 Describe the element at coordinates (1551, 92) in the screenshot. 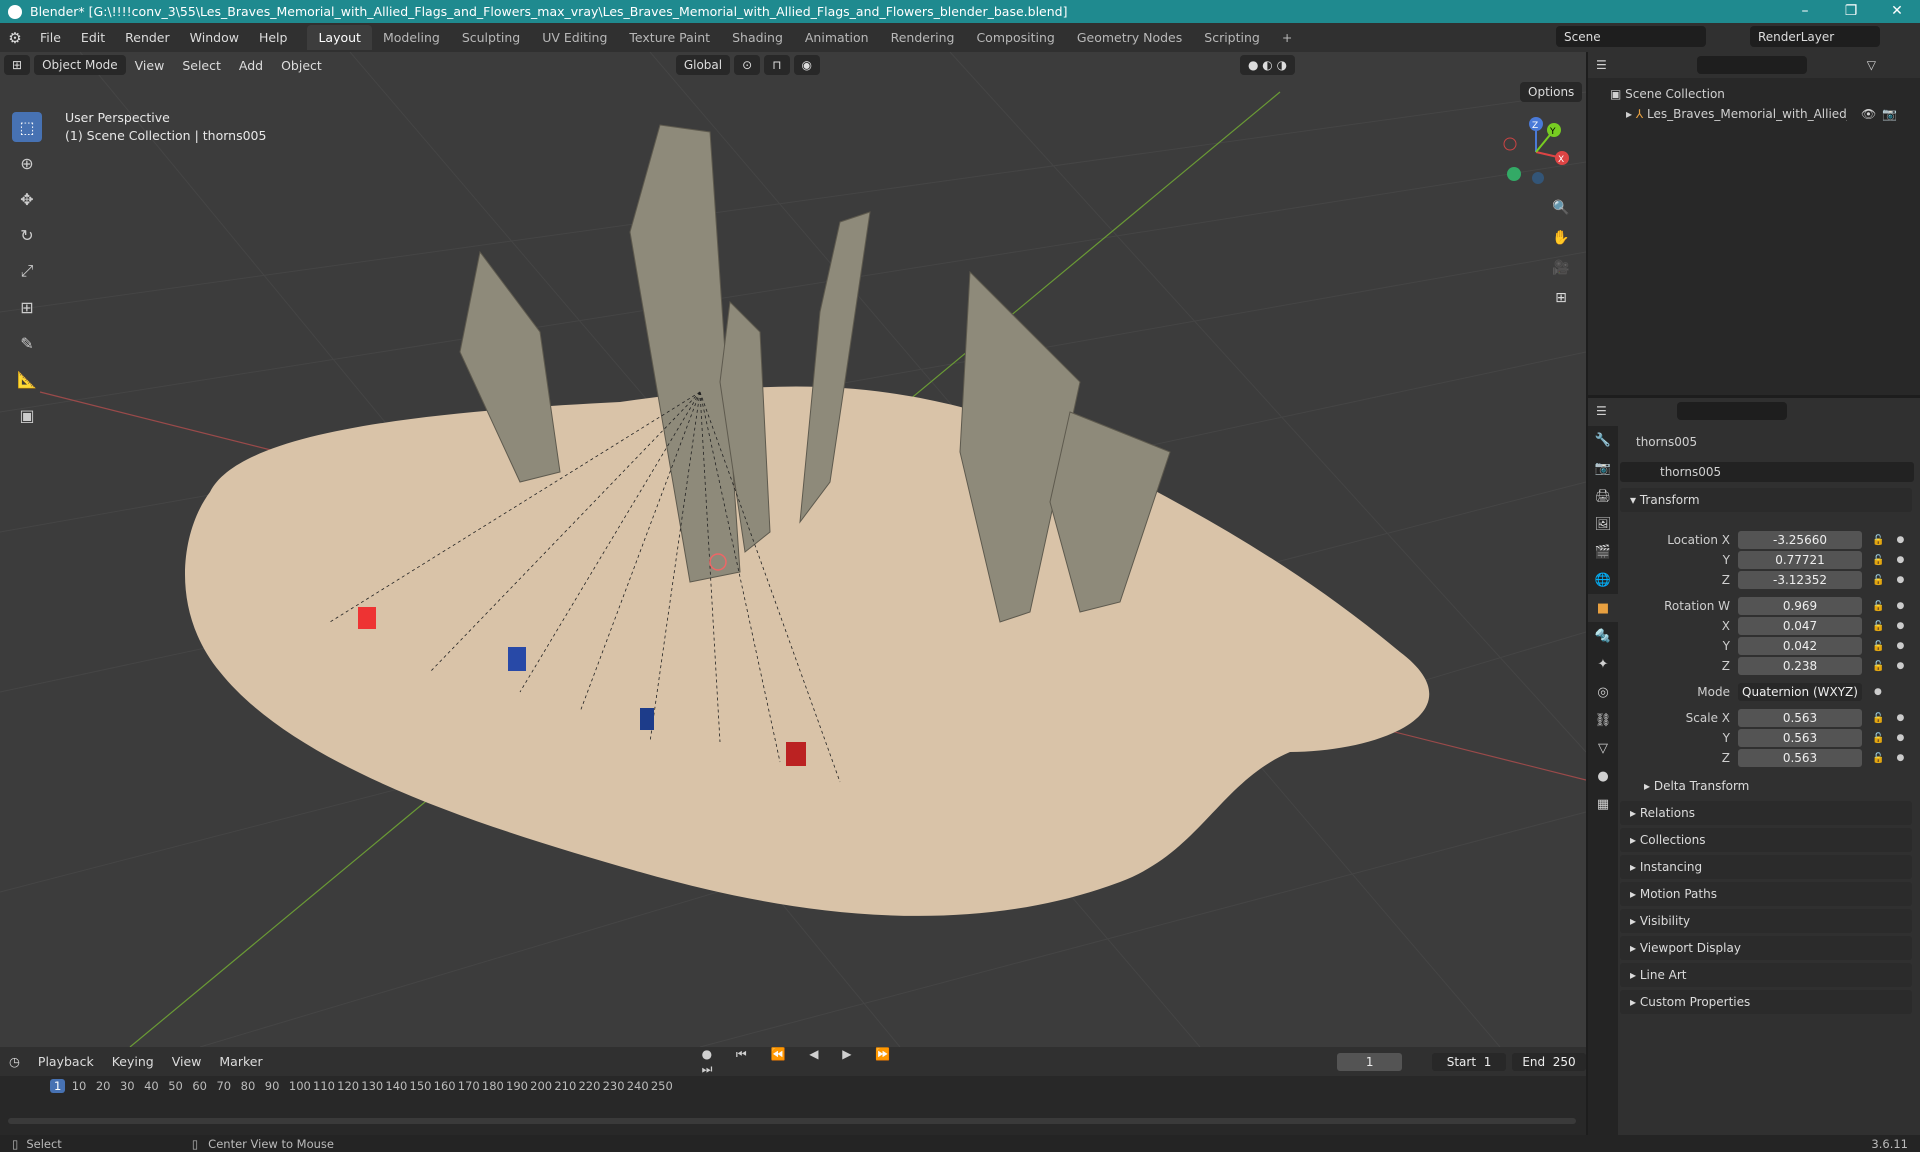

I see `options-button: Options` at that location.